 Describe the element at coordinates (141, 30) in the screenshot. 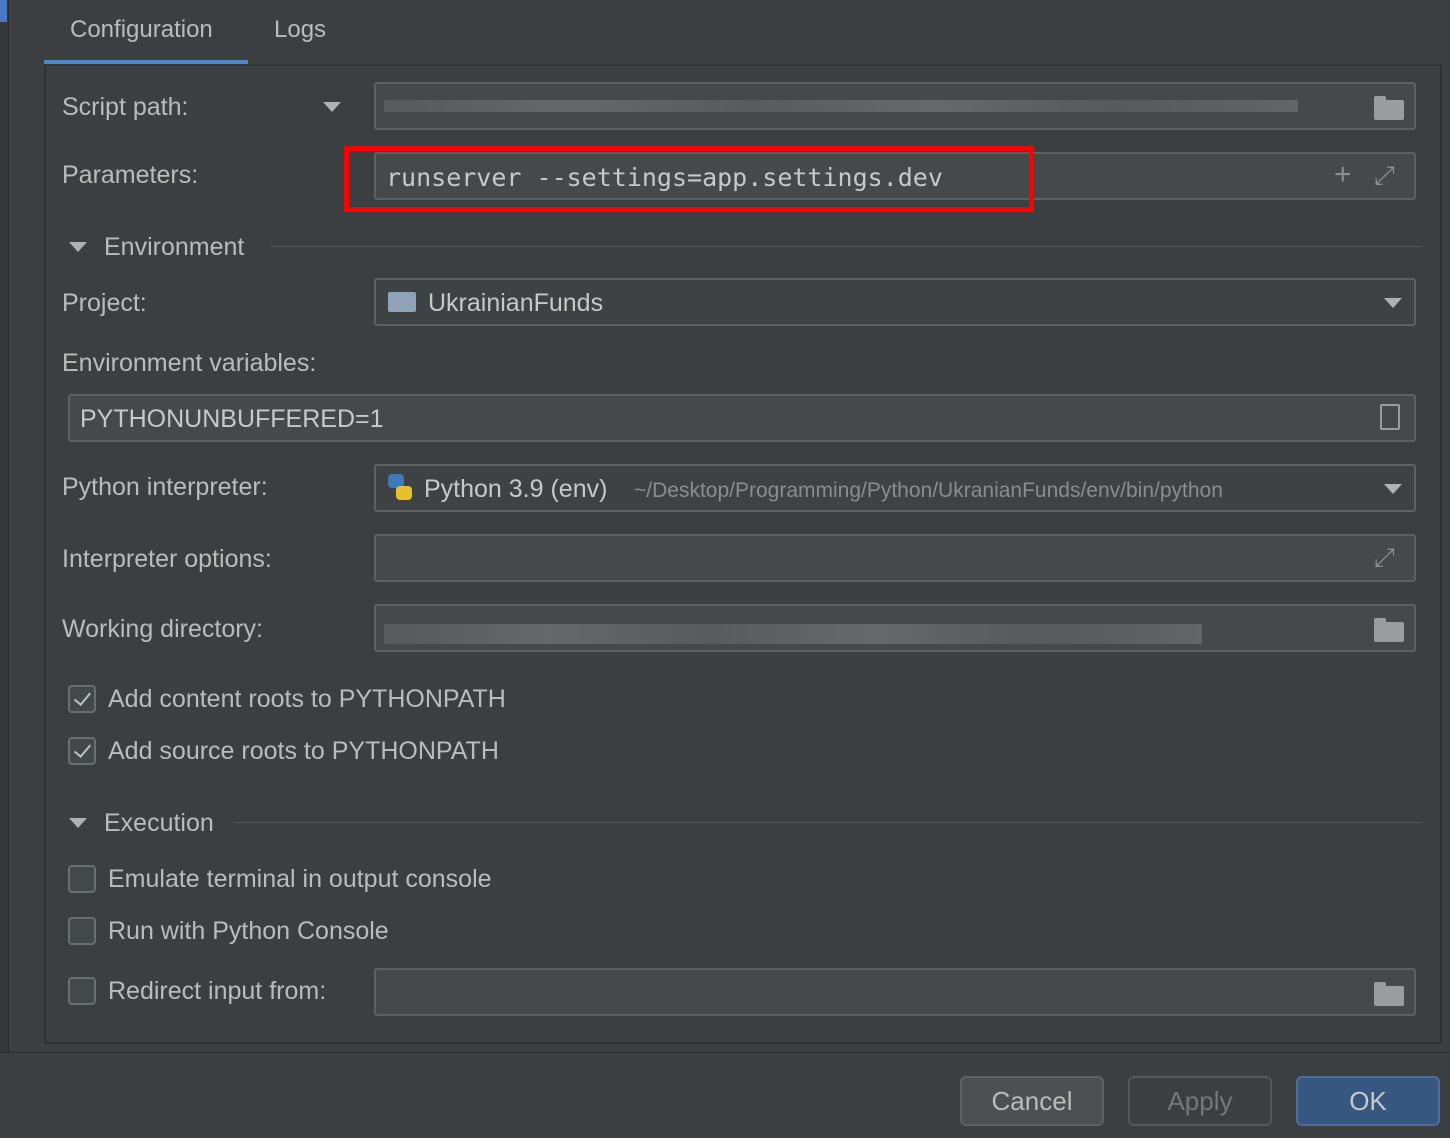

I see `tab-configuration: Configuration` at that location.